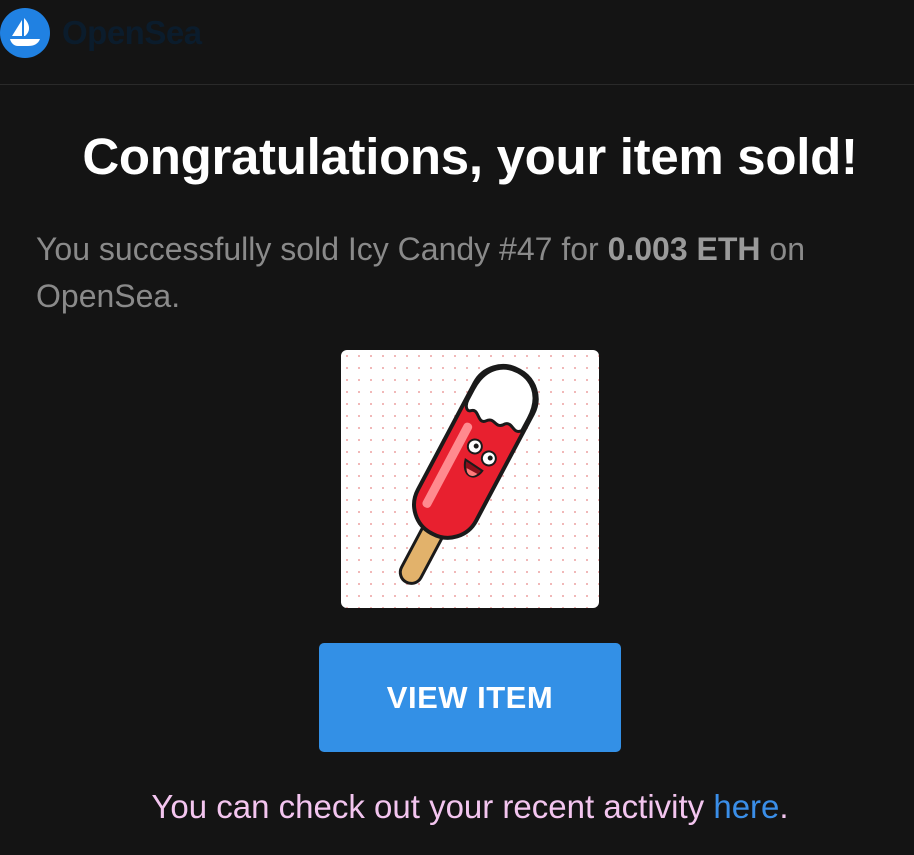 The image size is (914, 855). What do you see at coordinates (746, 806) in the screenshot?
I see `recent-activity-link: here` at bounding box center [746, 806].